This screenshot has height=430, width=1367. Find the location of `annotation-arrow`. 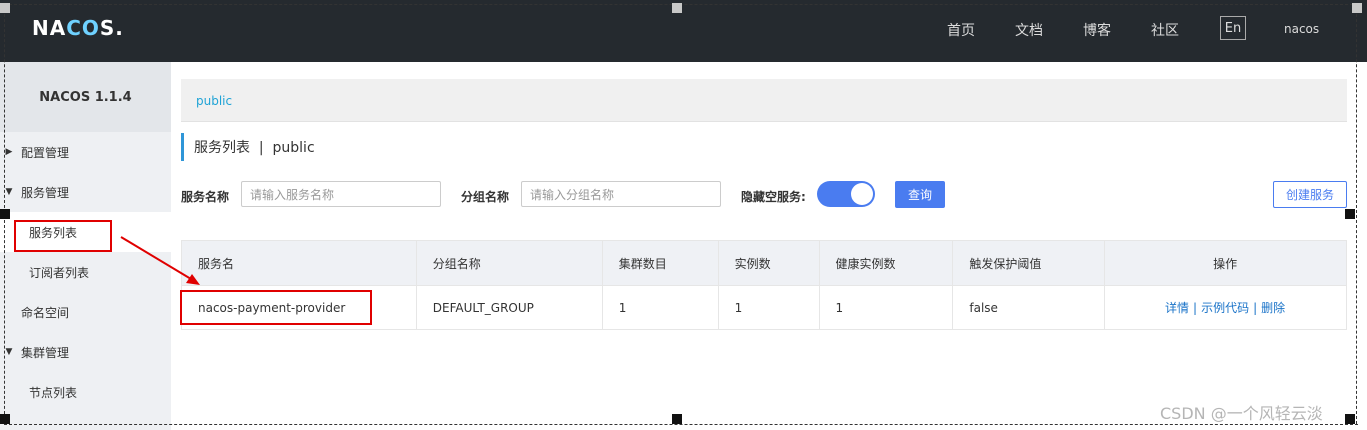

annotation-arrow is located at coordinates (160, 260).